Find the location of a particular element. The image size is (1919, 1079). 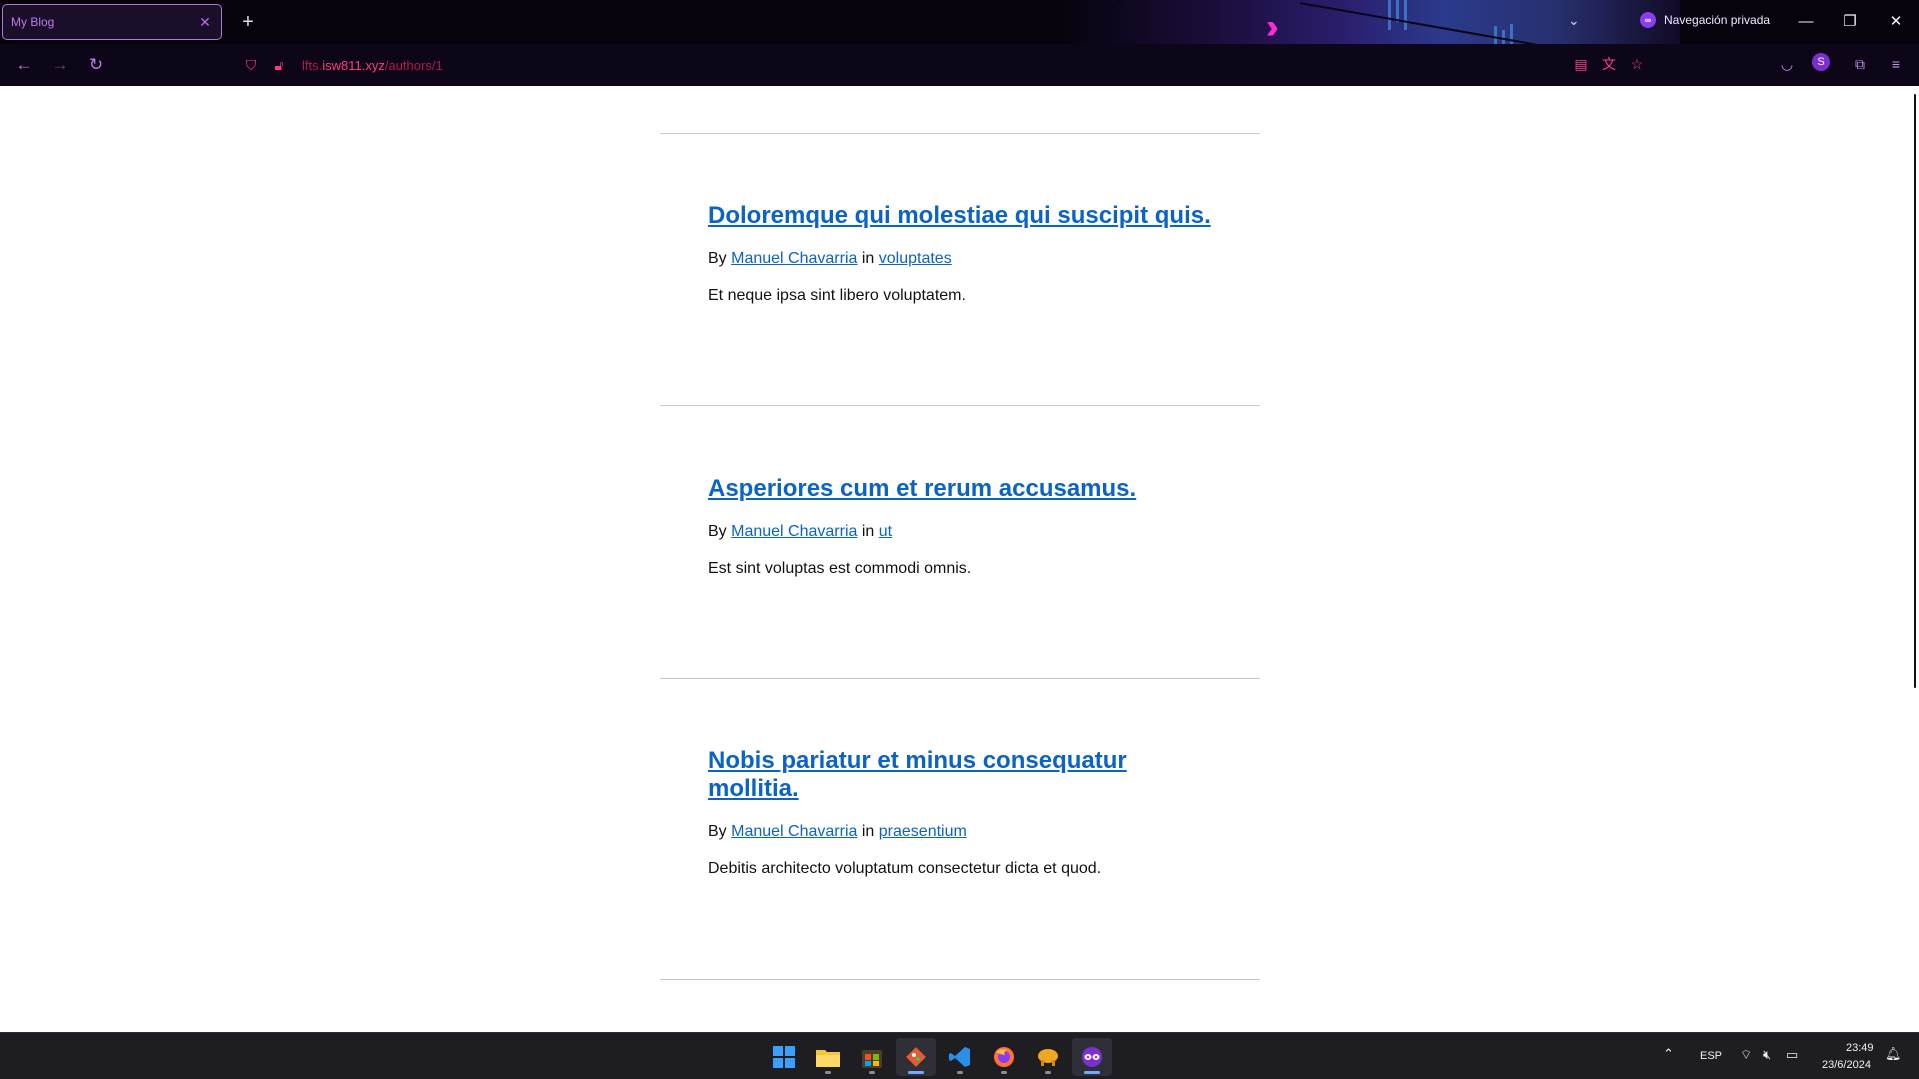

connection-lock-icon: 🔓︎ is located at coordinates (279, 65).